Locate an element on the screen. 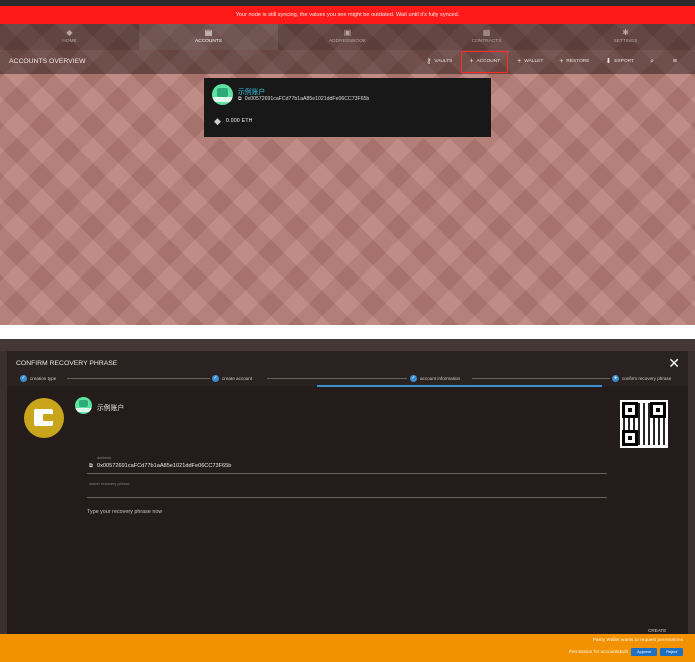  step-creation-type: ✓ creation type is located at coordinates (38, 378).